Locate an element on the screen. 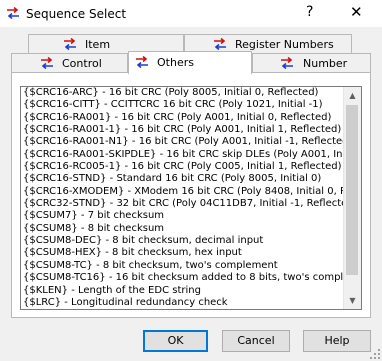 This screenshot has height=361, width=382. tab-control: Control is located at coordinates (69, 62).